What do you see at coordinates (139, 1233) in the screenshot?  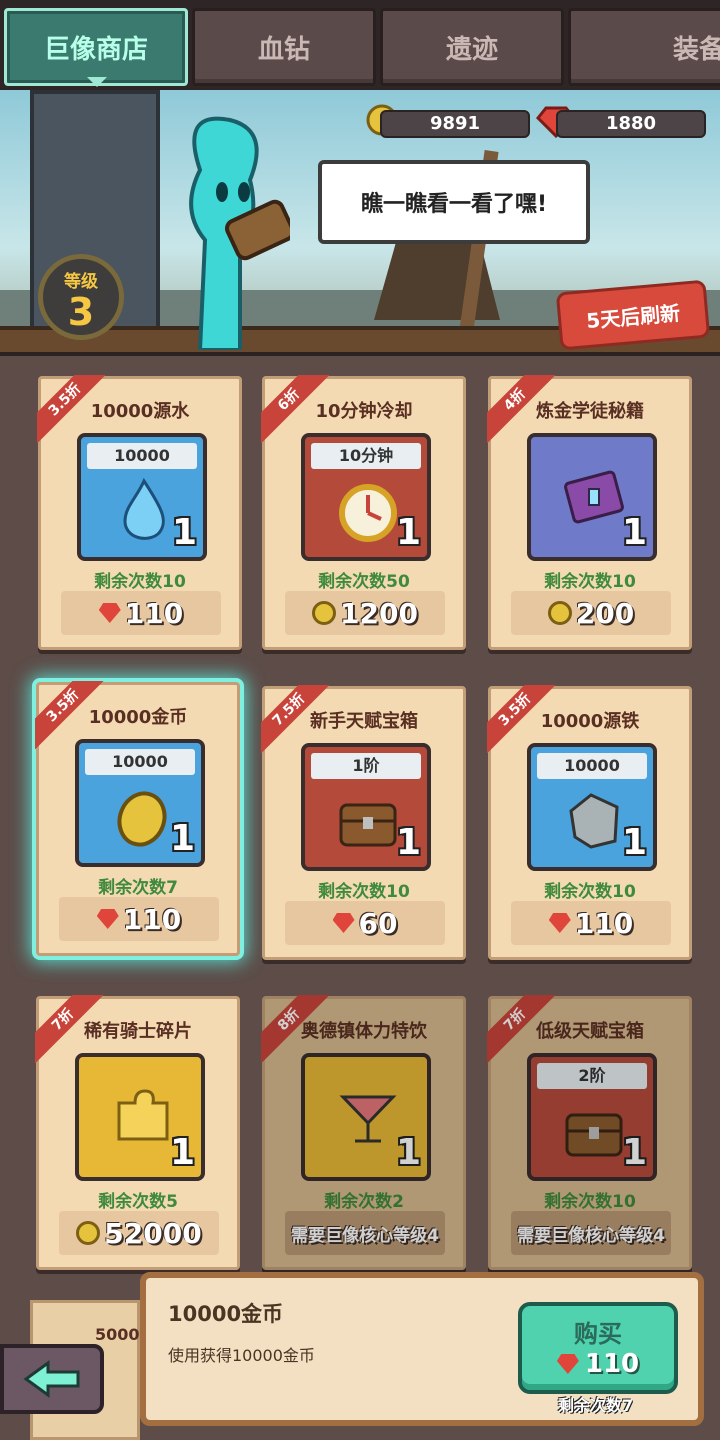 I see `price-tag: 52000` at bounding box center [139, 1233].